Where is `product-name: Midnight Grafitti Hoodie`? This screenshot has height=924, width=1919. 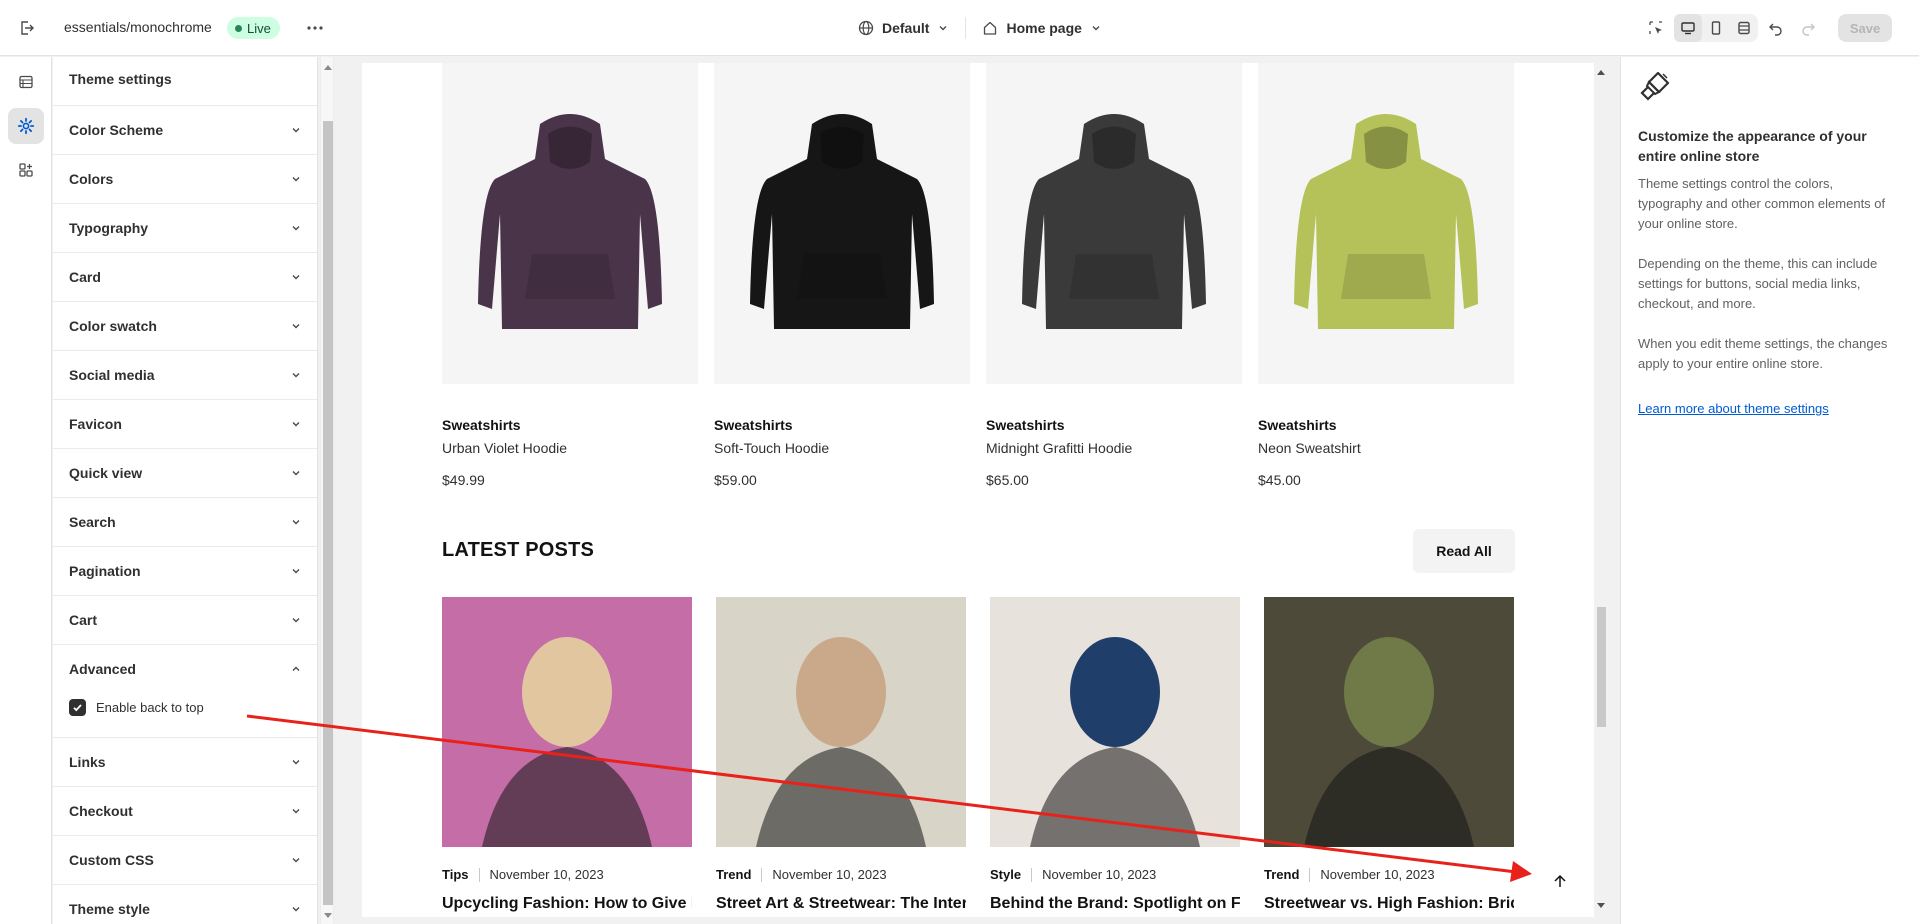 product-name: Midnight Grafitti Hoodie is located at coordinates (1114, 448).